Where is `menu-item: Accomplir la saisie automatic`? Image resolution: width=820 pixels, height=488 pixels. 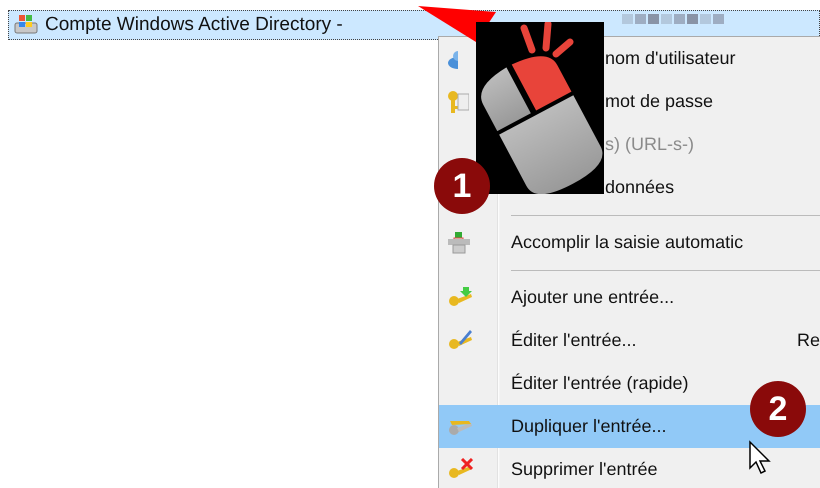
menu-item: Accomplir la saisie automatic is located at coordinates (594, 242).